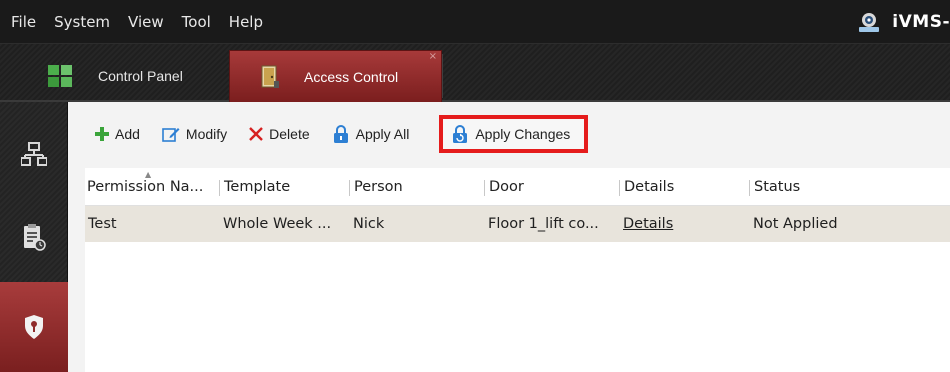 The width and height of the screenshot is (950, 372). I want to click on cell-permission: Test, so click(102, 224).